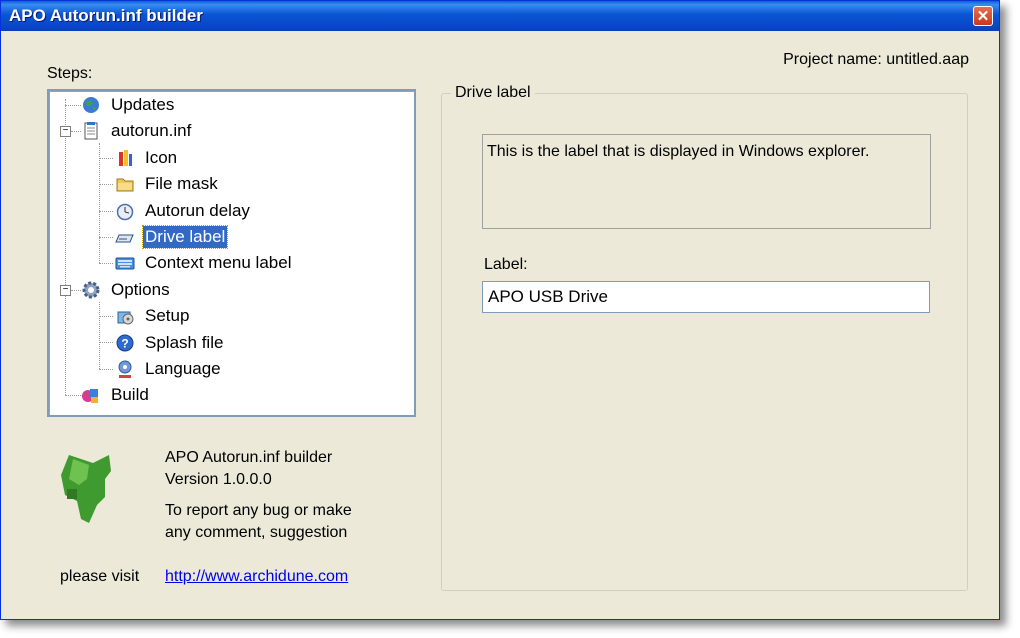 This screenshot has height=638, width=1020. What do you see at coordinates (493, 93) in the screenshot?
I see `groupbox-title: Drive label` at bounding box center [493, 93].